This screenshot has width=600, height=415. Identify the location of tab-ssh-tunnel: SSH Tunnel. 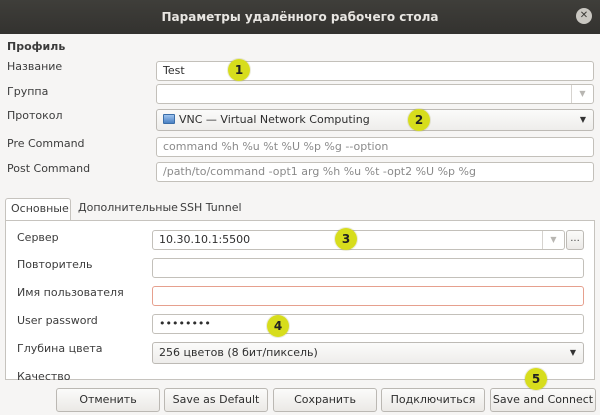
(210, 209).